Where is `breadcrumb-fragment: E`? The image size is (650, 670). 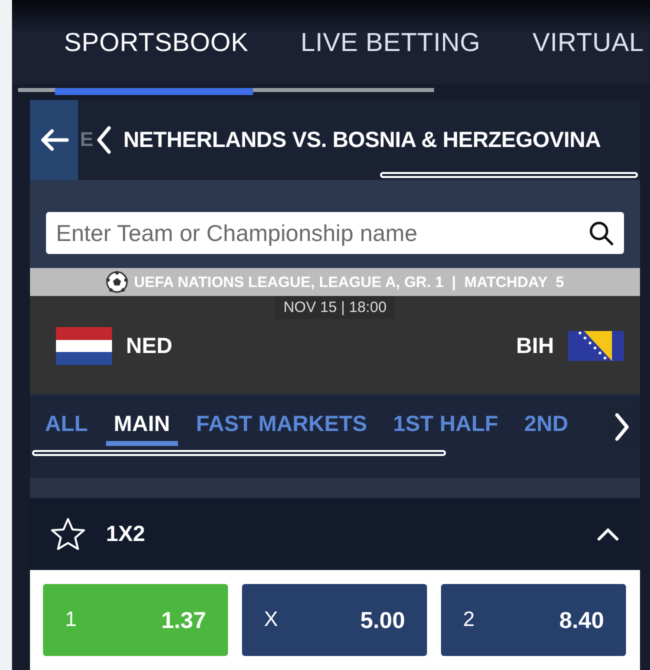 breadcrumb-fragment: E is located at coordinates (87, 140).